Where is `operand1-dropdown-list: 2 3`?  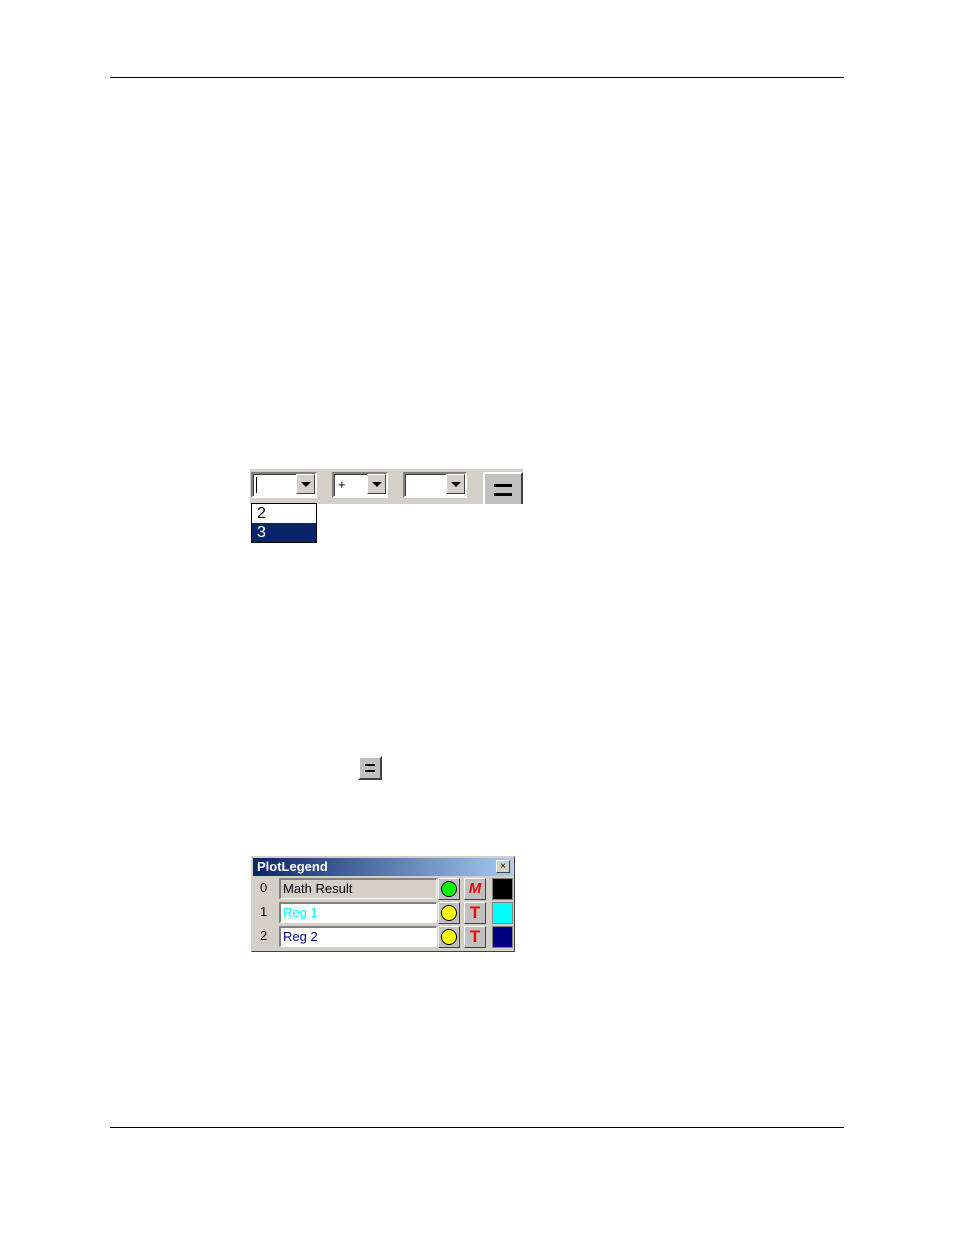
operand1-dropdown-list: 2 3 is located at coordinates (284, 523).